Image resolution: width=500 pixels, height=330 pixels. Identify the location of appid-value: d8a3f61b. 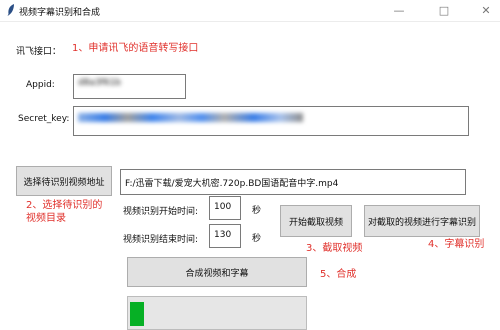
(100, 83).